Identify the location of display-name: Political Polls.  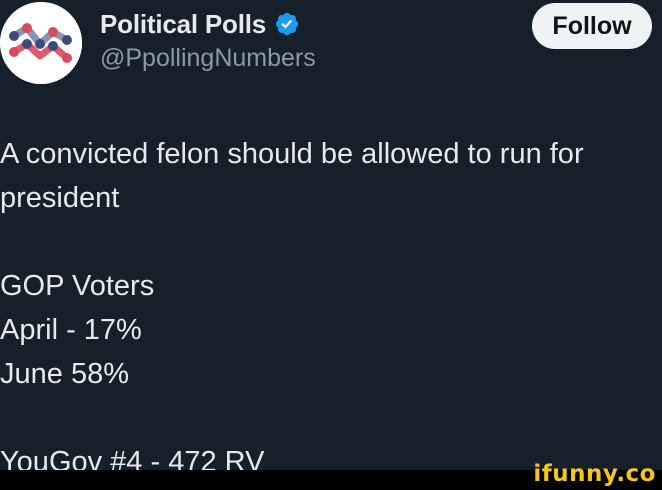
(183, 24).